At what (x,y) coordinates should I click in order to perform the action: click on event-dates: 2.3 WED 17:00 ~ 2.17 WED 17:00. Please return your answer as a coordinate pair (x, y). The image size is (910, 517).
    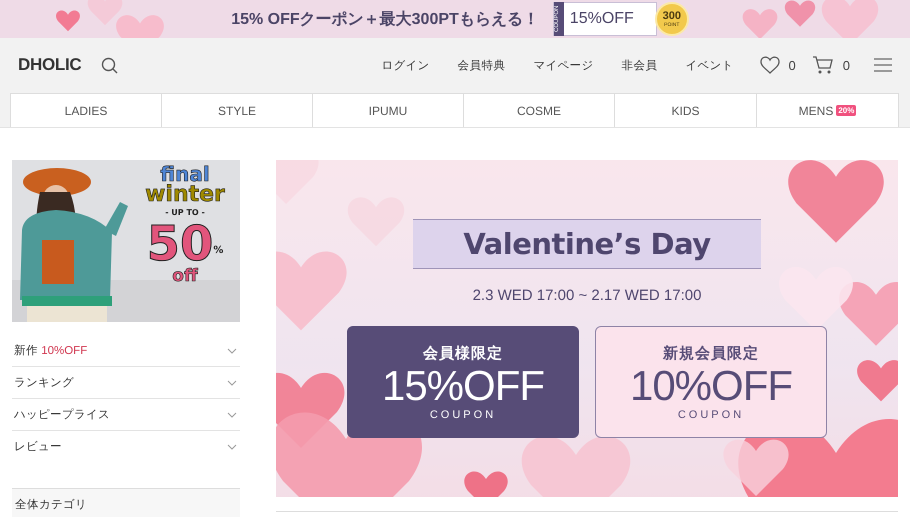
    Looking at the image, I should click on (587, 295).